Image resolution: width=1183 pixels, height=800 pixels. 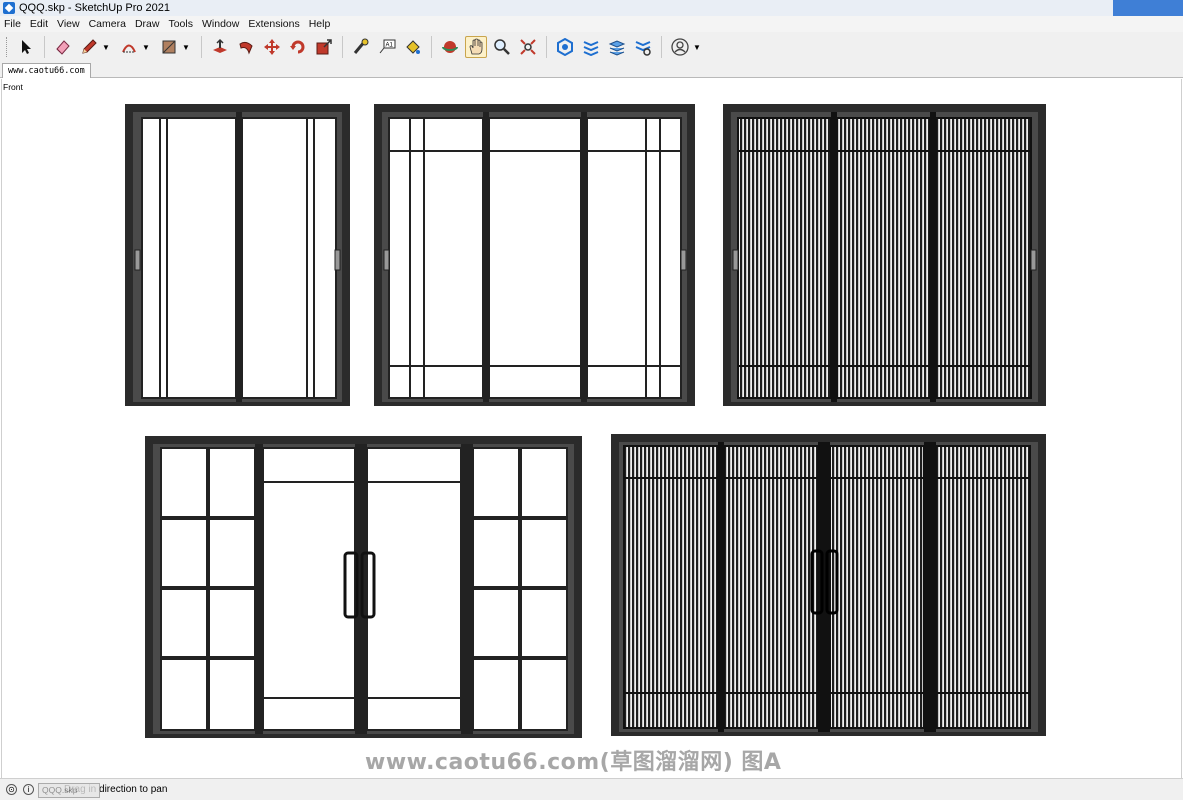 What do you see at coordinates (591, 789) in the screenshot?
I see `status-bar: ⊙ i Drag in direction to pan` at bounding box center [591, 789].